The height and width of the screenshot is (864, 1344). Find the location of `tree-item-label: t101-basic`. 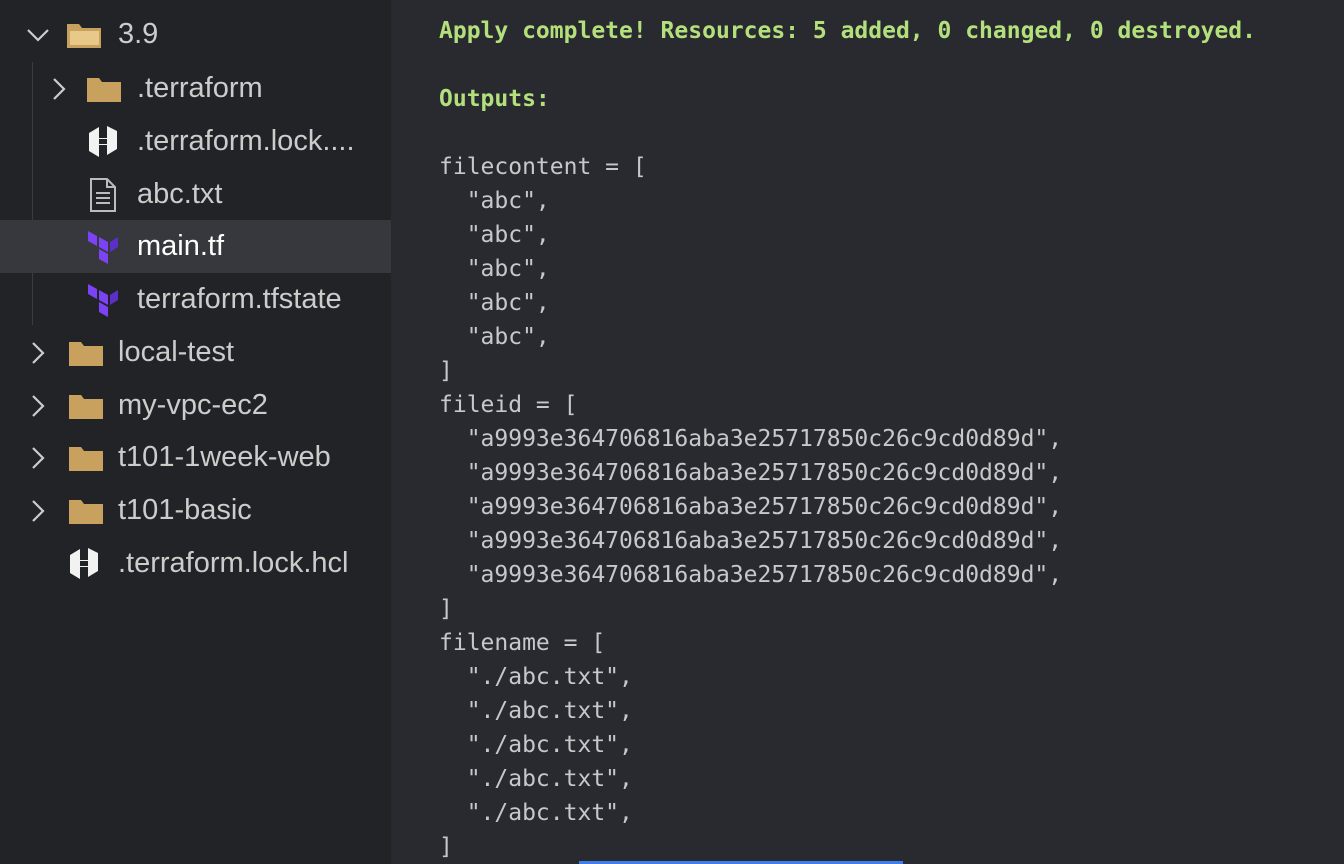

tree-item-label: t101-basic is located at coordinates (185, 510).